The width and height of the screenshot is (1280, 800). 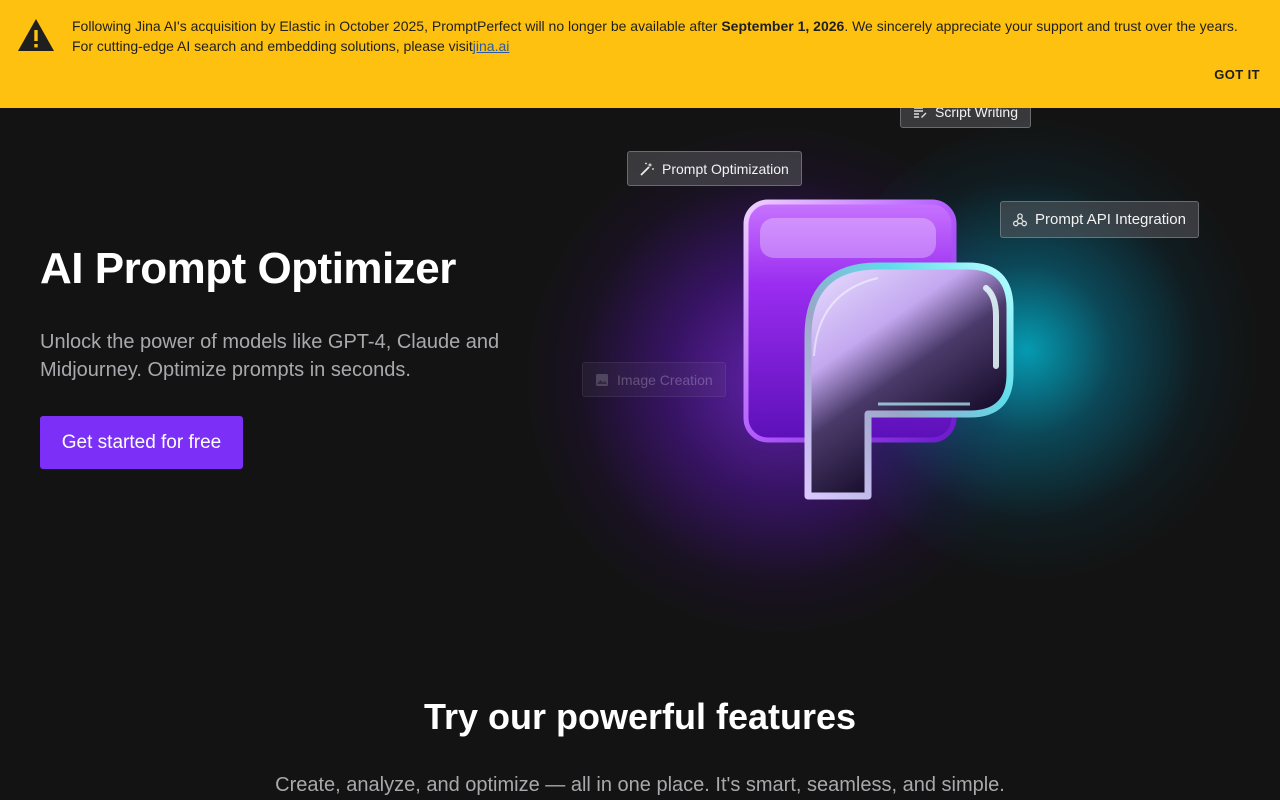 I want to click on chip-image-creation: Image Creation, so click(x=654, y=379).